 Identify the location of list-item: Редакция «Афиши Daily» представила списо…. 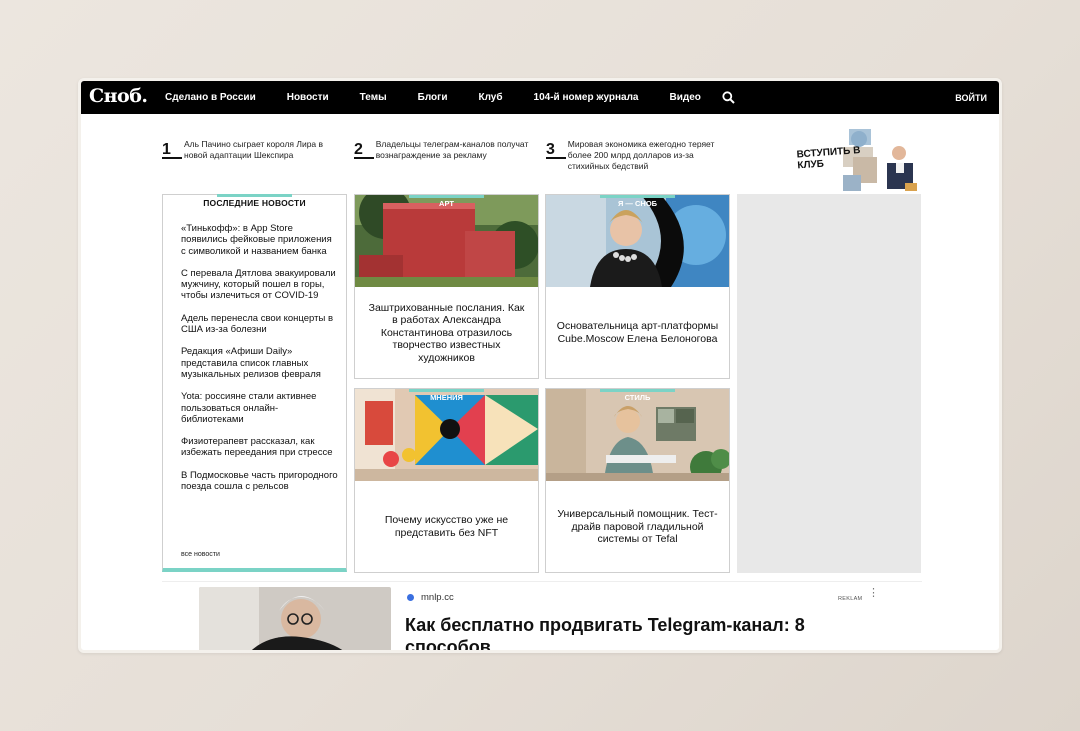
(260, 363).